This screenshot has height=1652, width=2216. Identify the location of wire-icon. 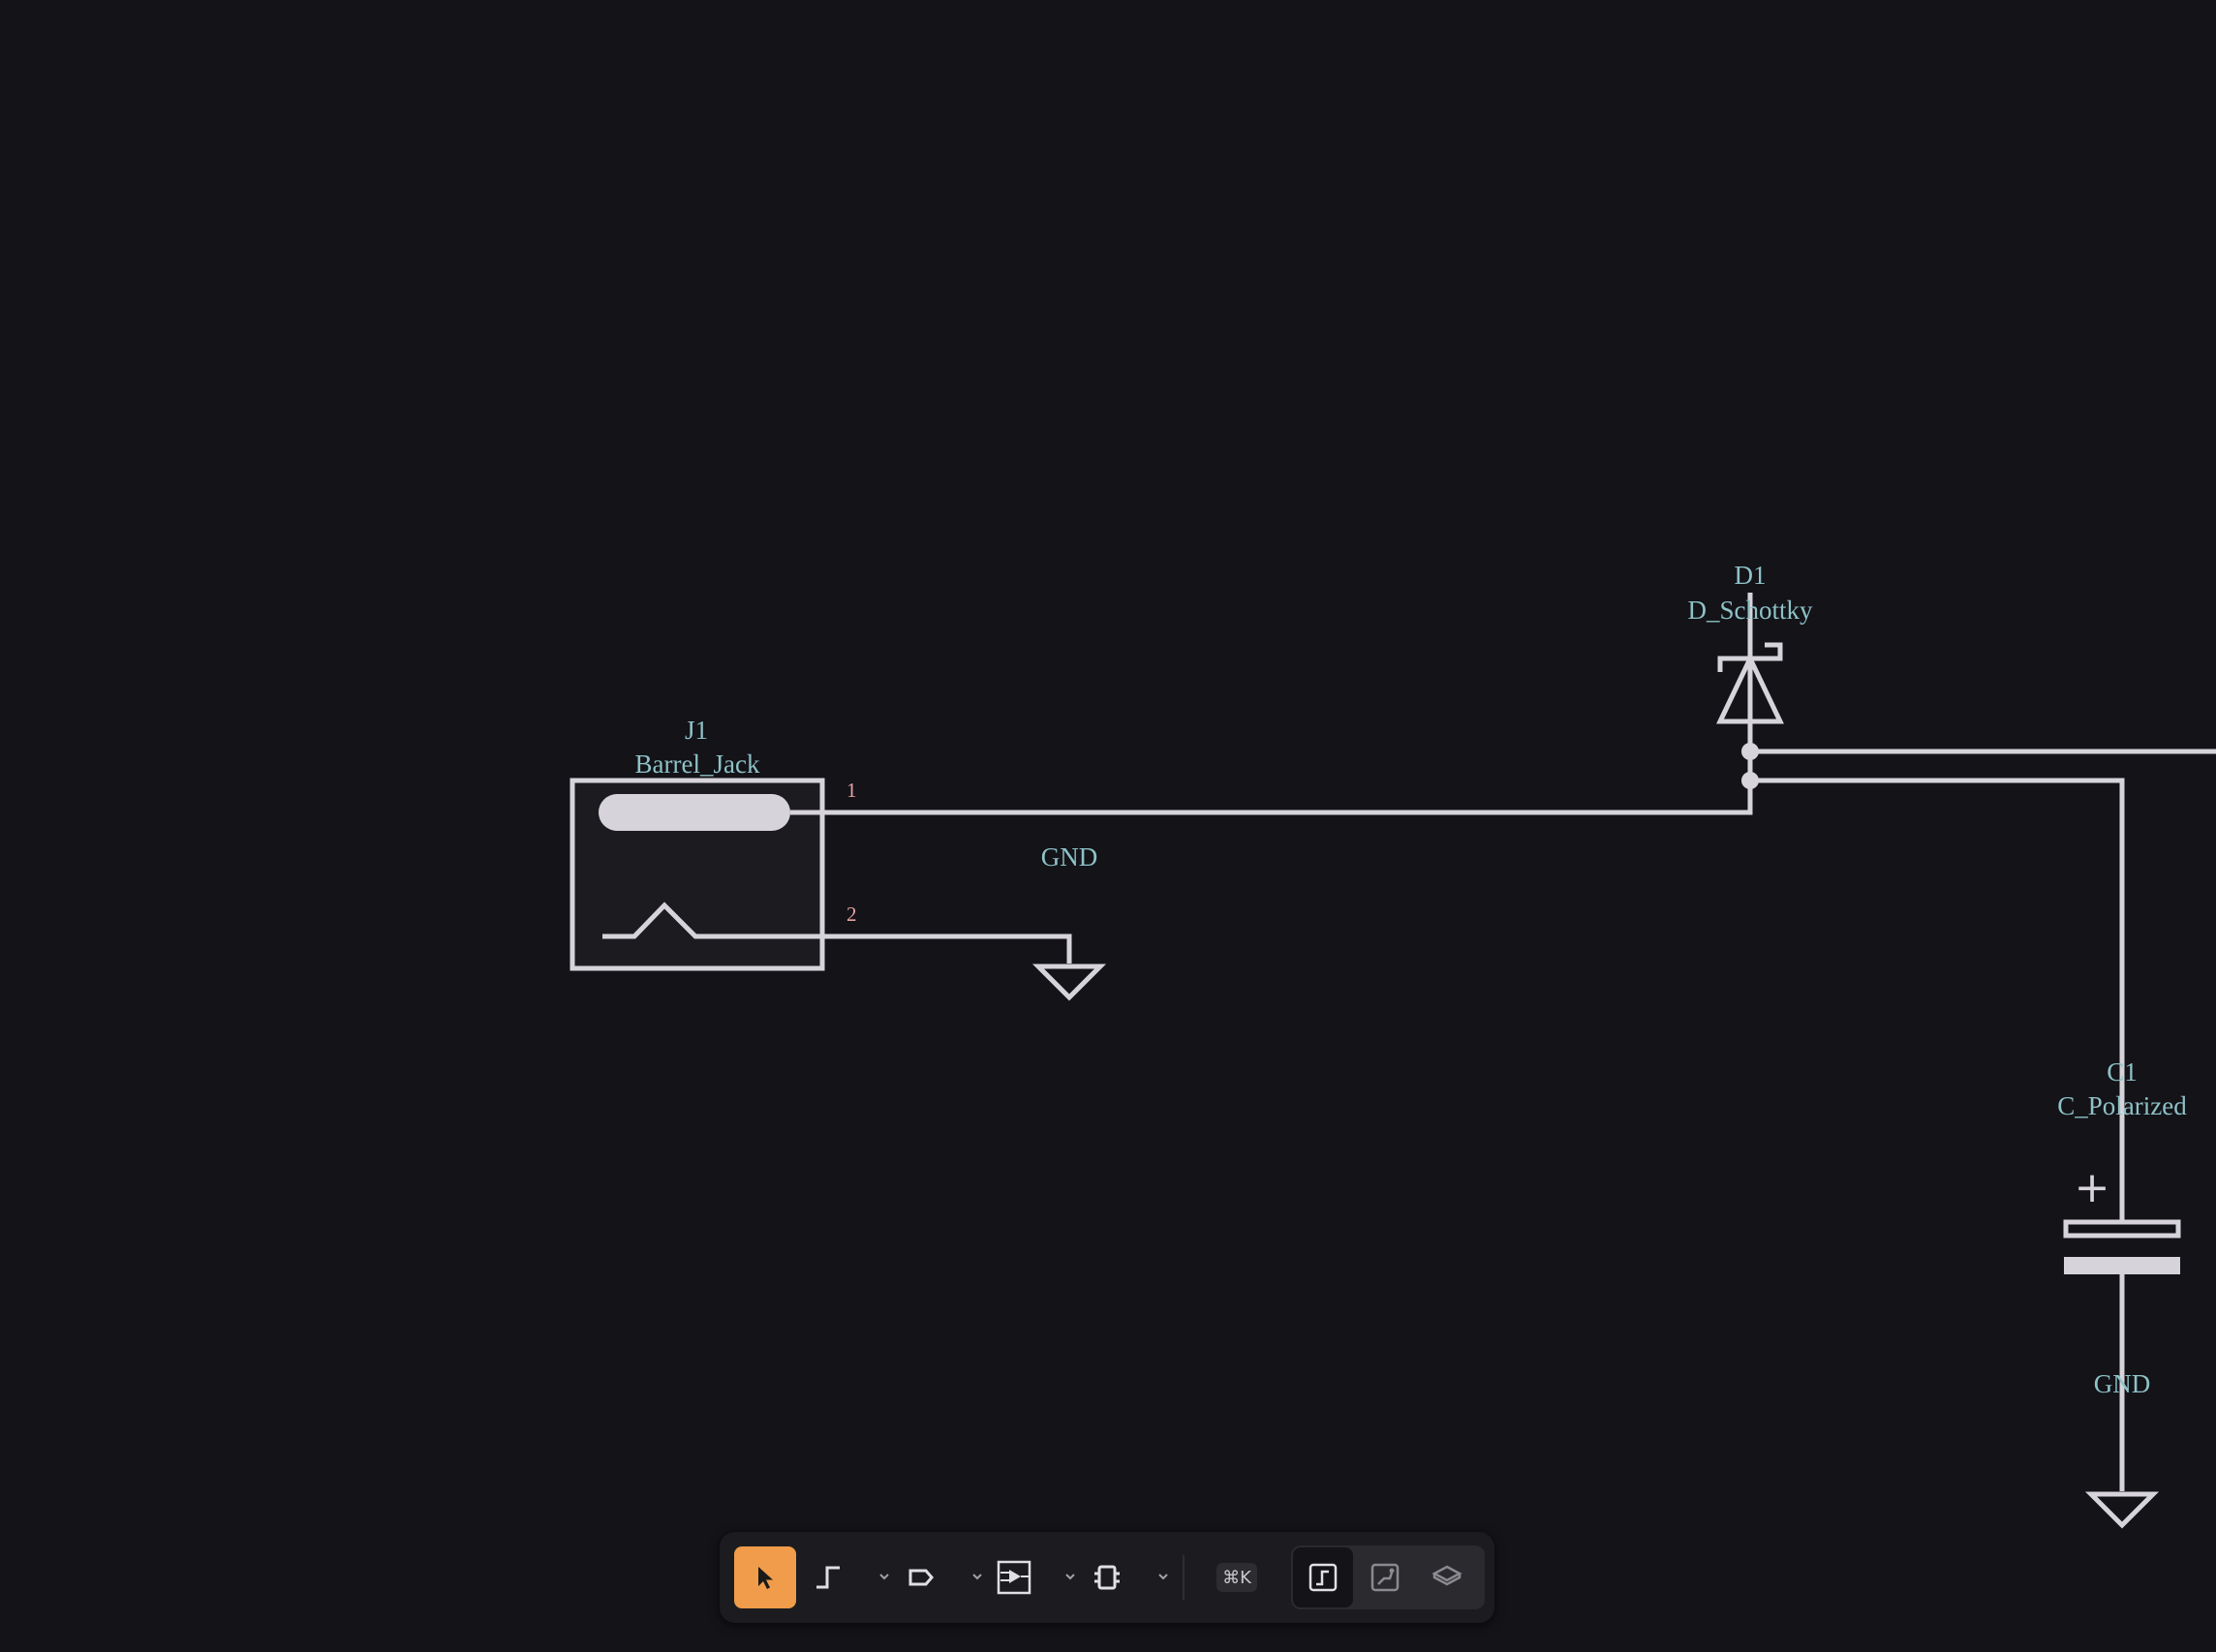
(828, 1577).